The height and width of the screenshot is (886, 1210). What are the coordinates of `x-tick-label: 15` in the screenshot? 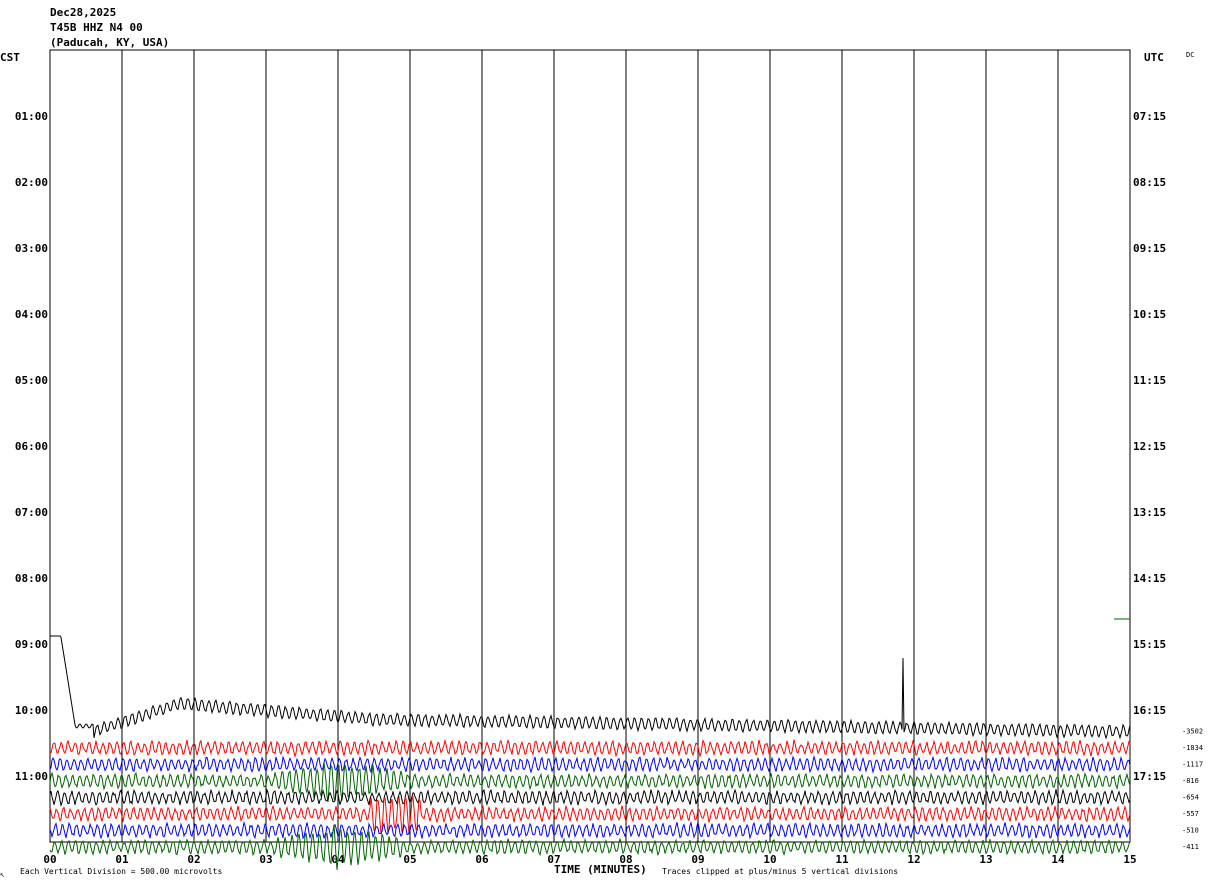 It's located at (1129, 859).